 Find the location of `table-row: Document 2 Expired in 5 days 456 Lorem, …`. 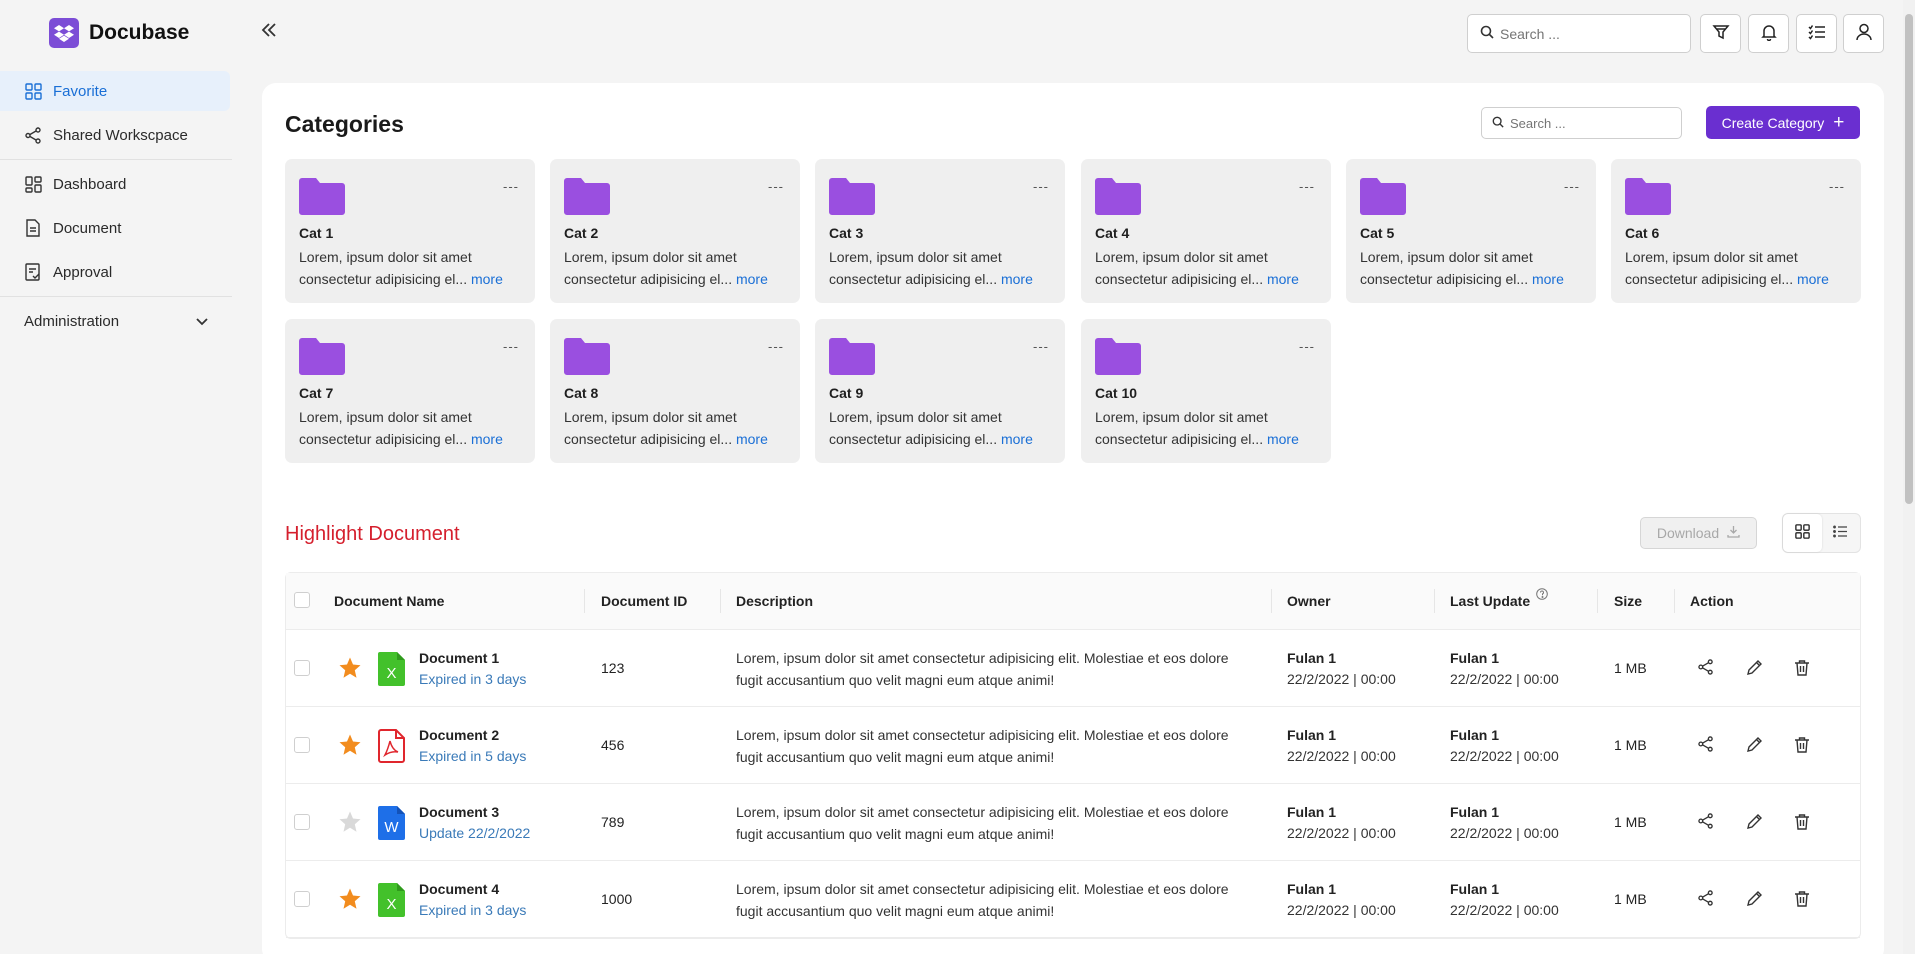

table-row: Document 2 Expired in 5 days 456 Lorem, … is located at coordinates (1073, 745).